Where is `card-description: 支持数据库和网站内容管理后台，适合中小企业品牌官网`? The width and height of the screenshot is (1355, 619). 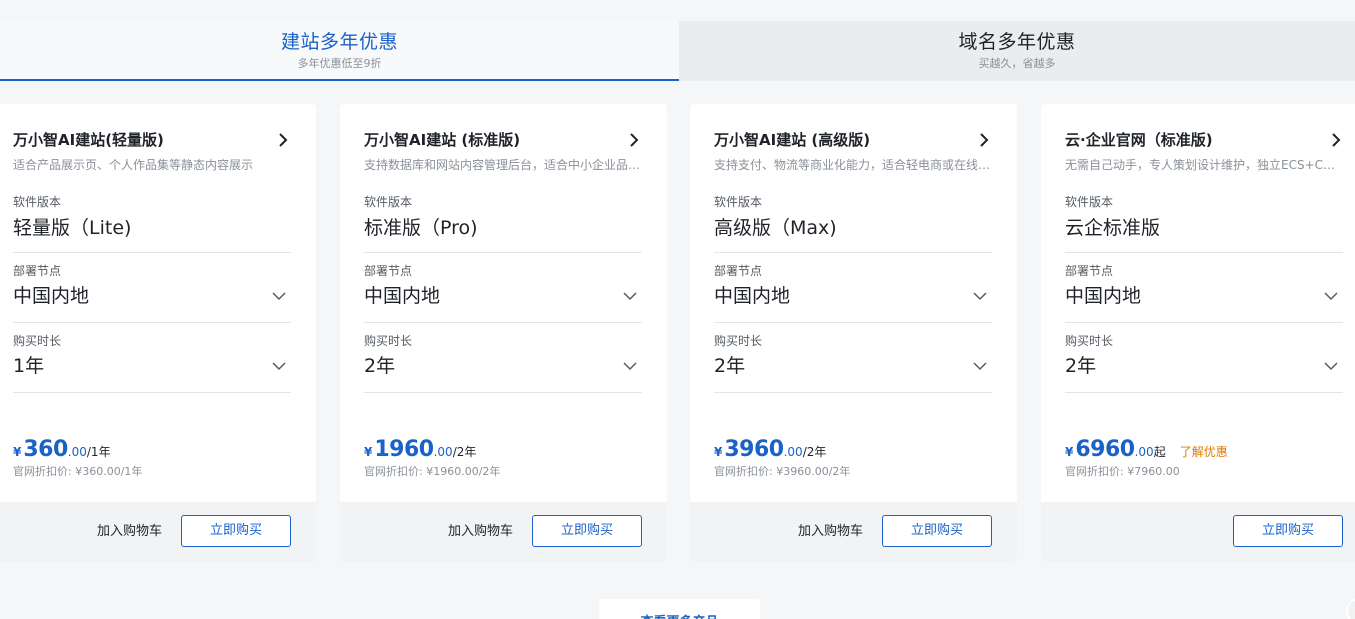
card-description: 支持数据库和网站内容管理后台，适合中小企业品牌官网 is located at coordinates (503, 165).